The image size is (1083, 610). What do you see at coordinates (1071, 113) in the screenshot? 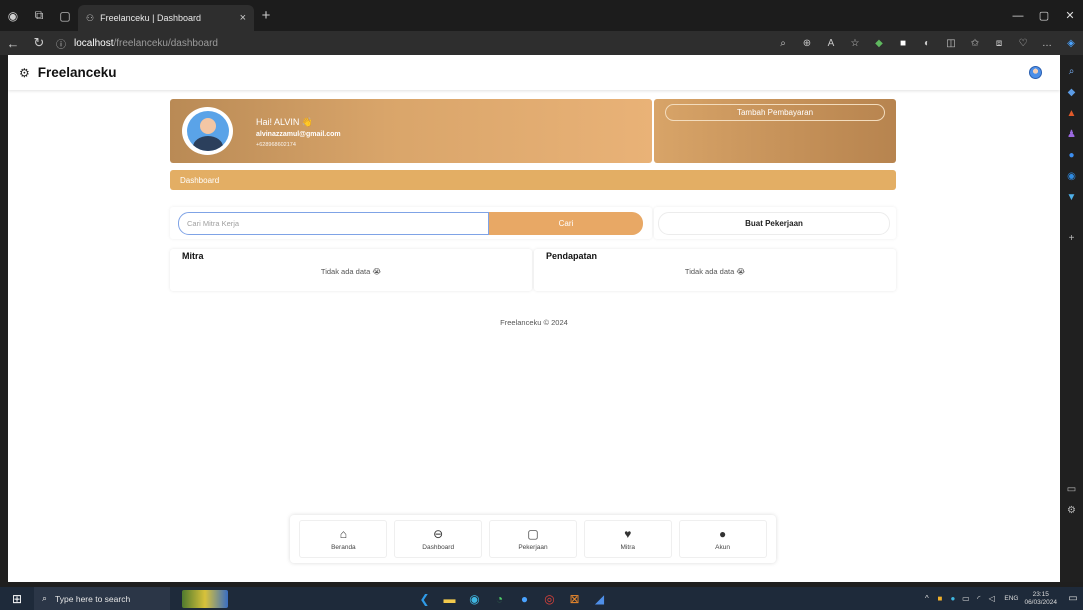
I see `sidebar-tools-icon: ▲` at bounding box center [1071, 113].